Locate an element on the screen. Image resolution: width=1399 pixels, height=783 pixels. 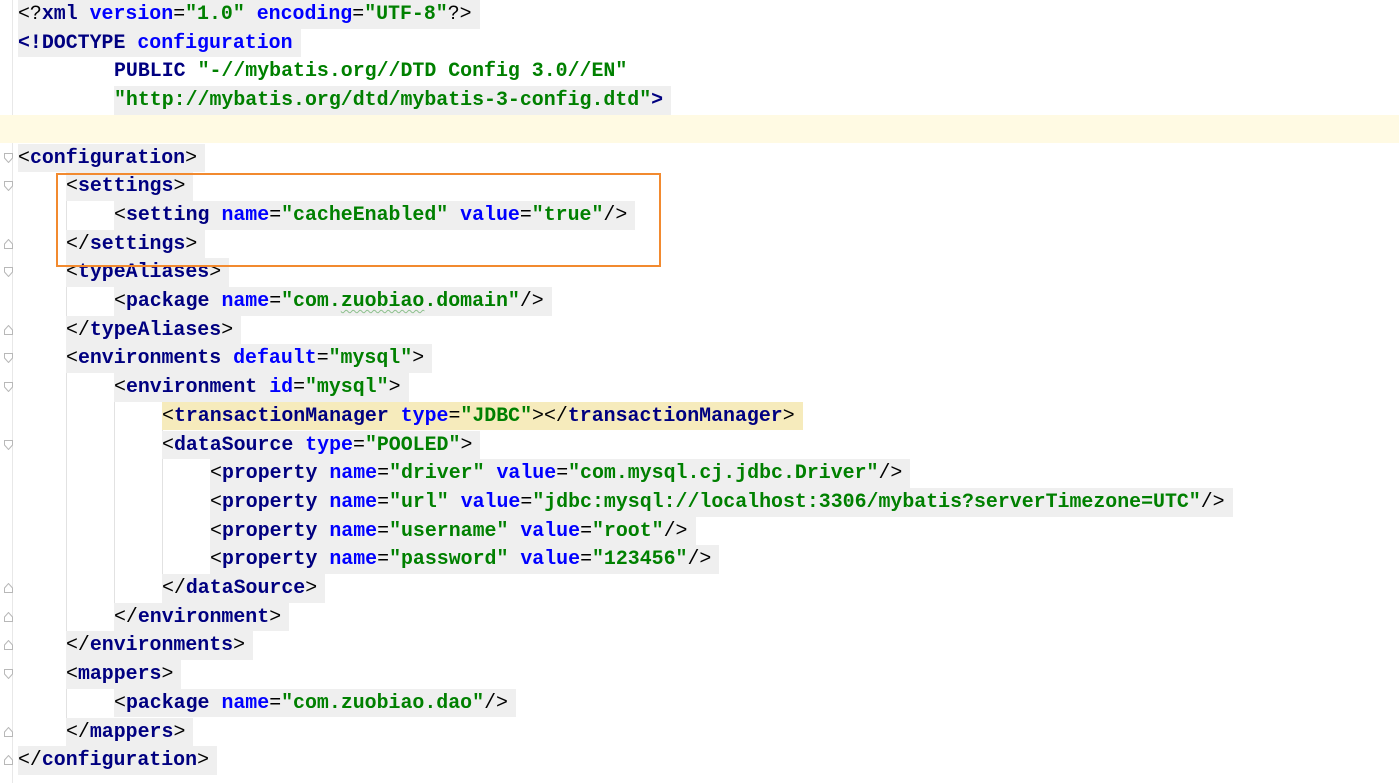
code-line: </environment> is located at coordinates (699, 617).